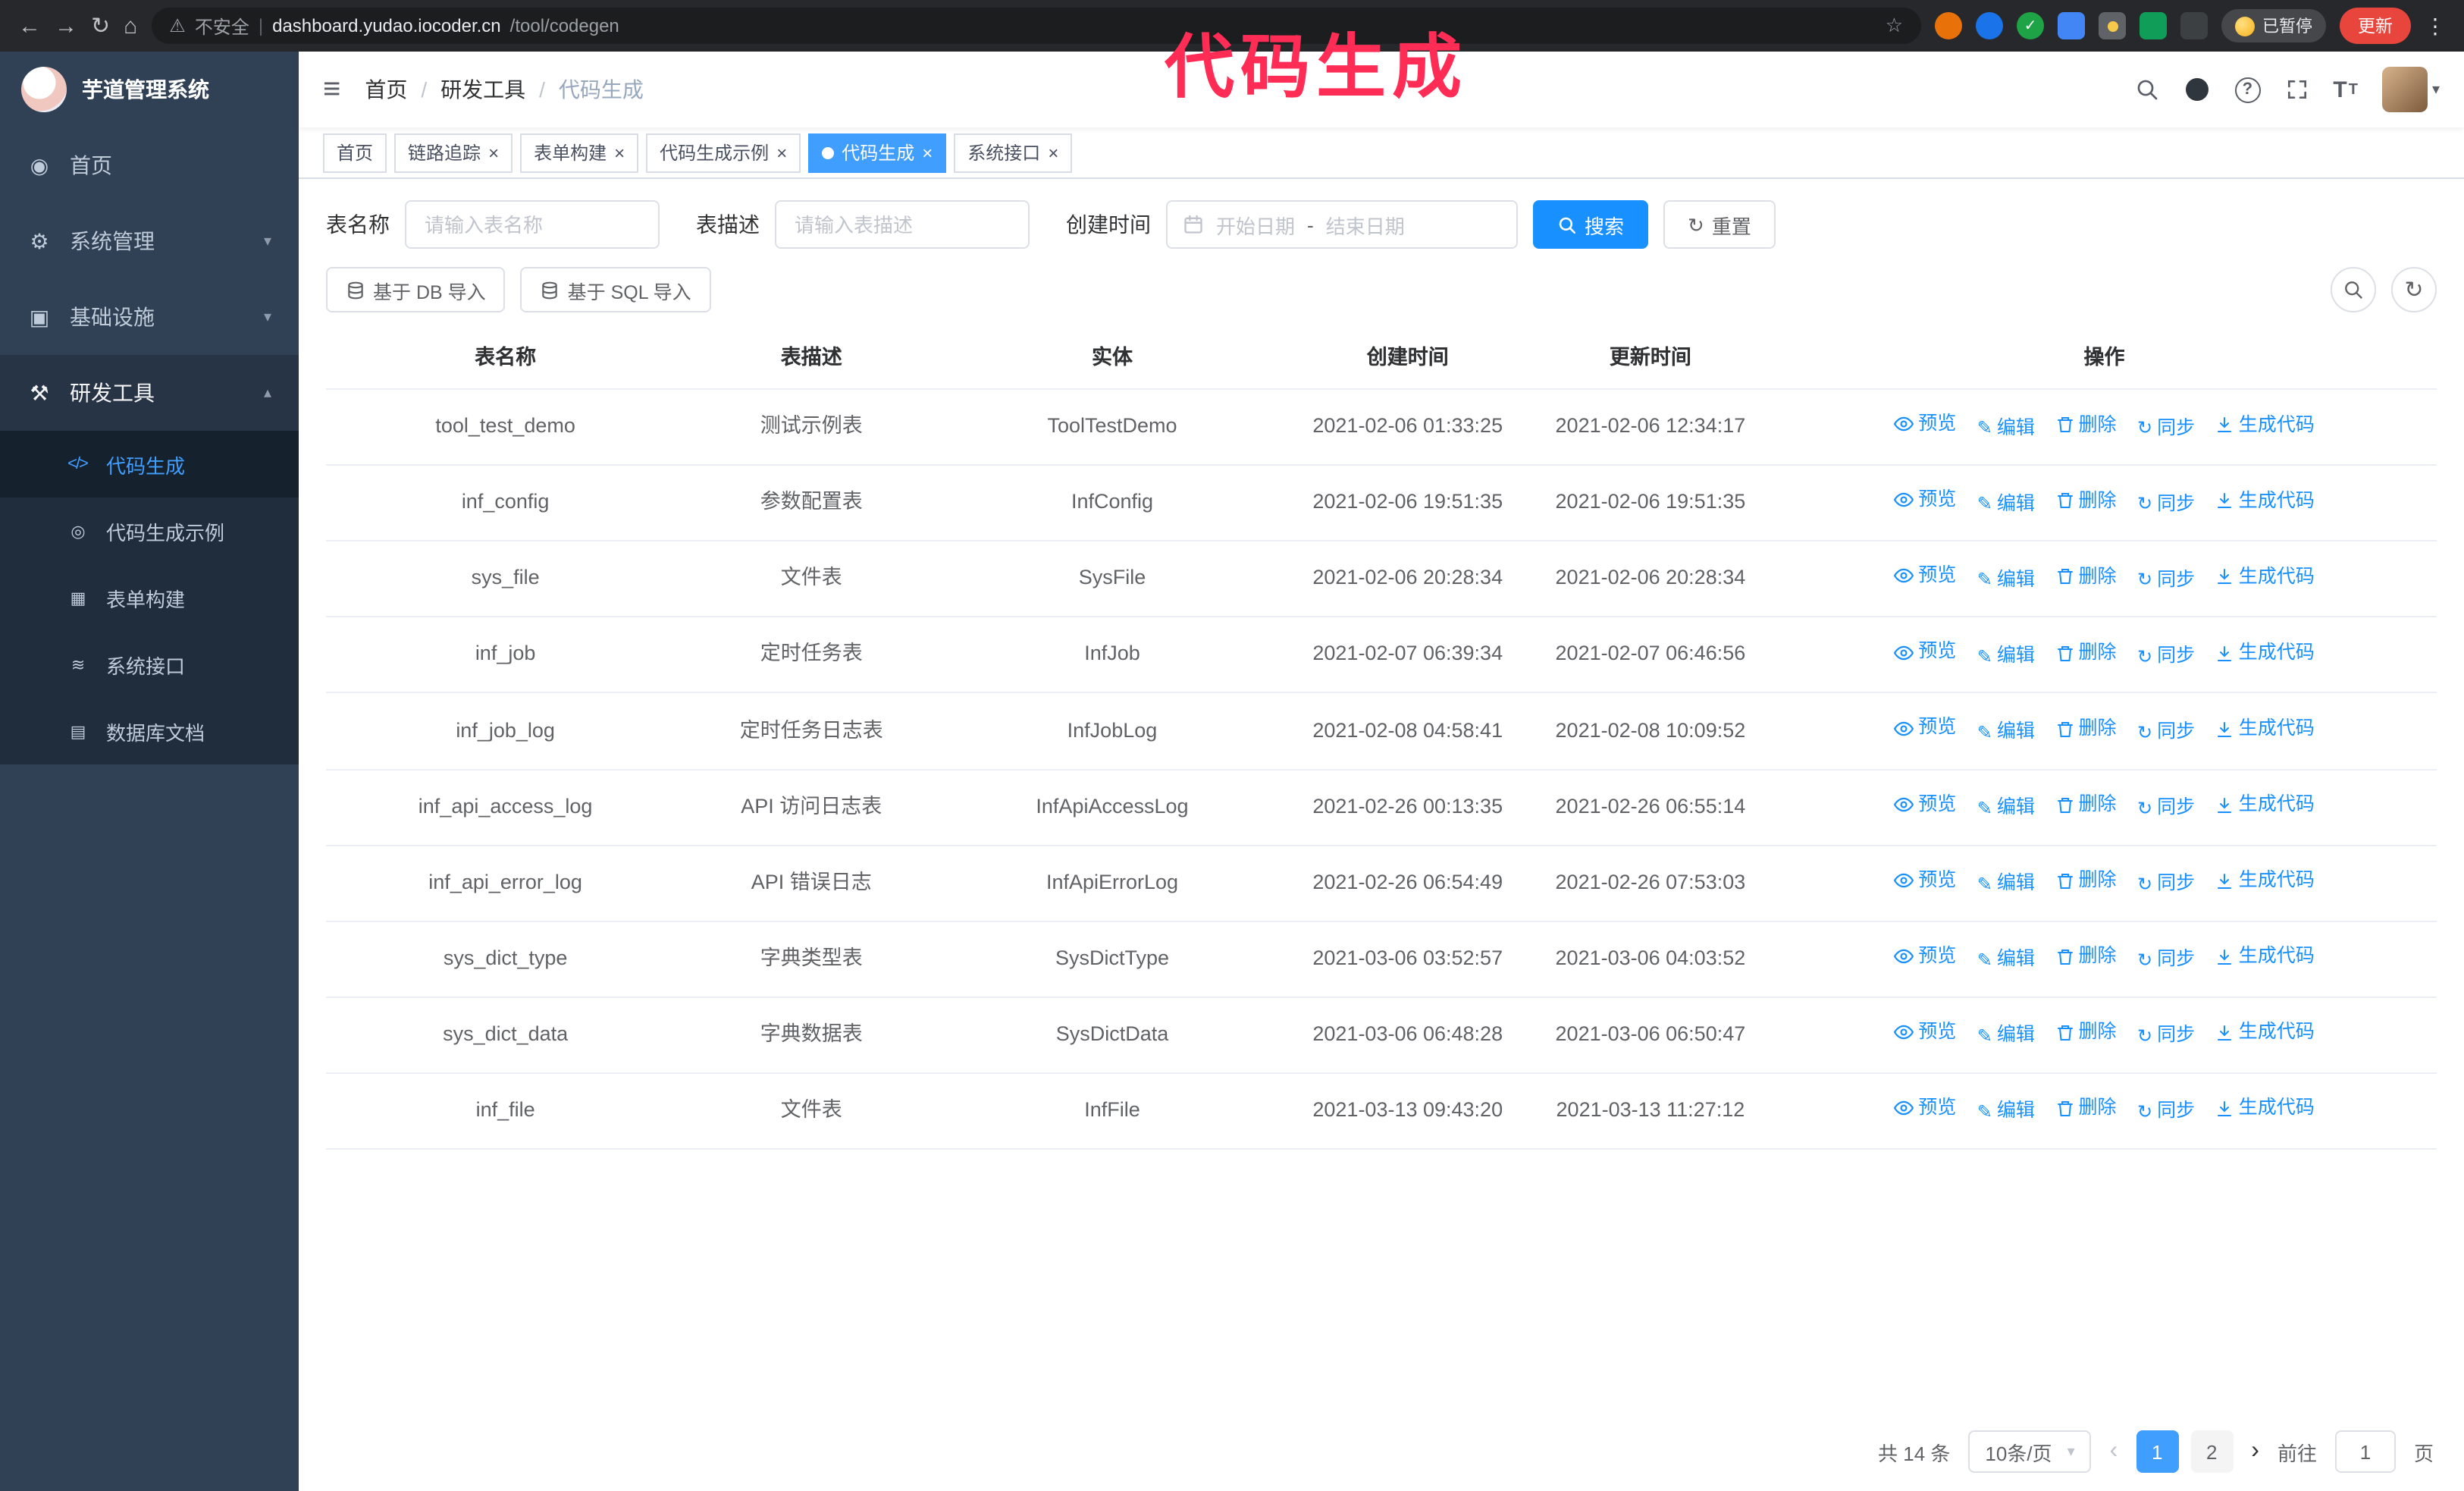  What do you see at coordinates (331, 89) in the screenshot?
I see `hamburger-icon: ≡` at bounding box center [331, 89].